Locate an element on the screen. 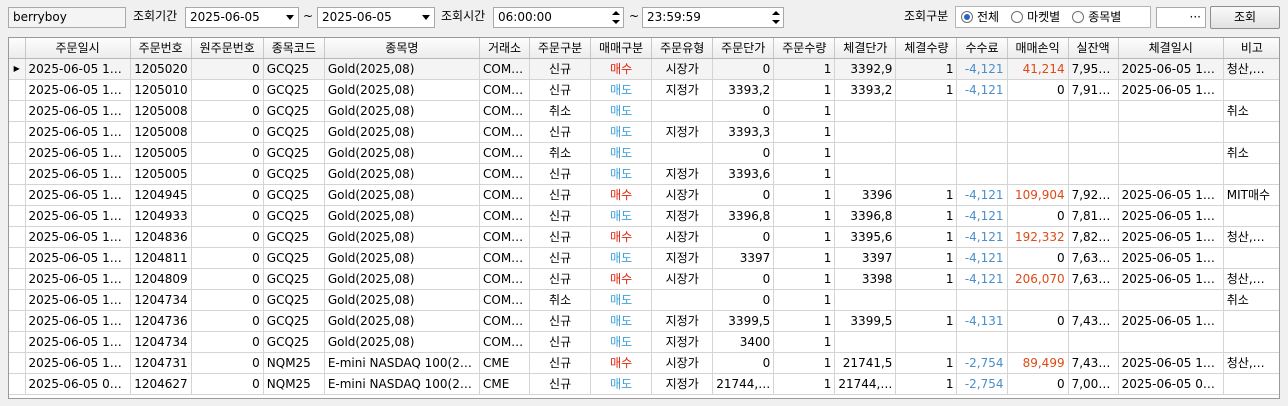 The width and height of the screenshot is (1288, 406). date-from-picker: 2025-06-05 is located at coordinates (242, 17).